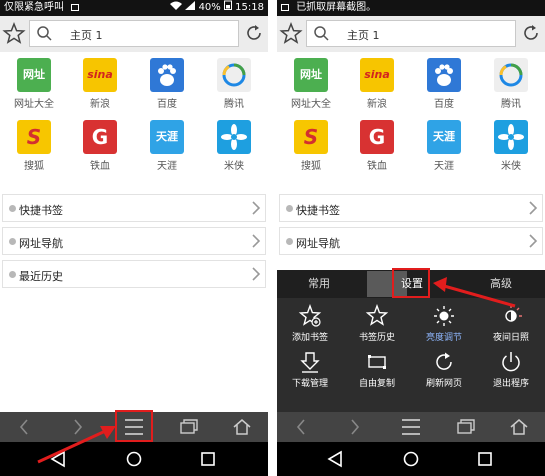 The width and height of the screenshot is (545, 476). I want to click on menu-item-label: 自由复制, so click(376, 384).